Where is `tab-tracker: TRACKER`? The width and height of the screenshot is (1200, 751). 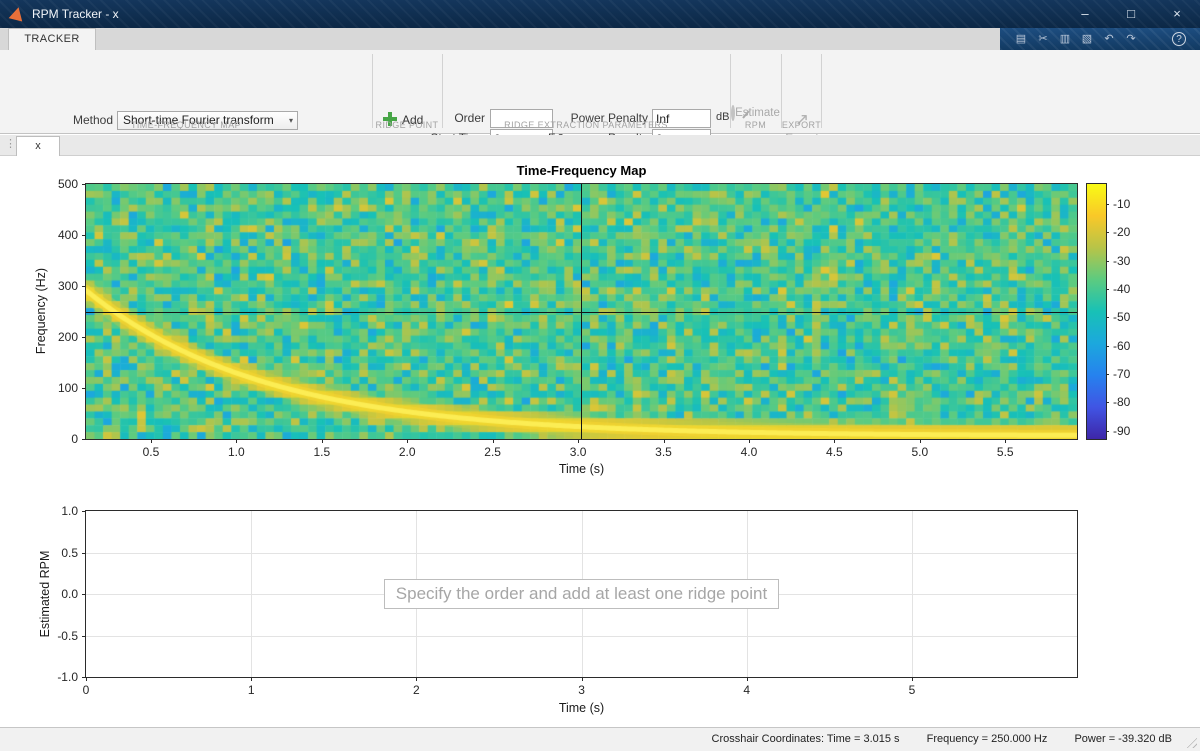
tab-tracker: TRACKER is located at coordinates (52, 39).